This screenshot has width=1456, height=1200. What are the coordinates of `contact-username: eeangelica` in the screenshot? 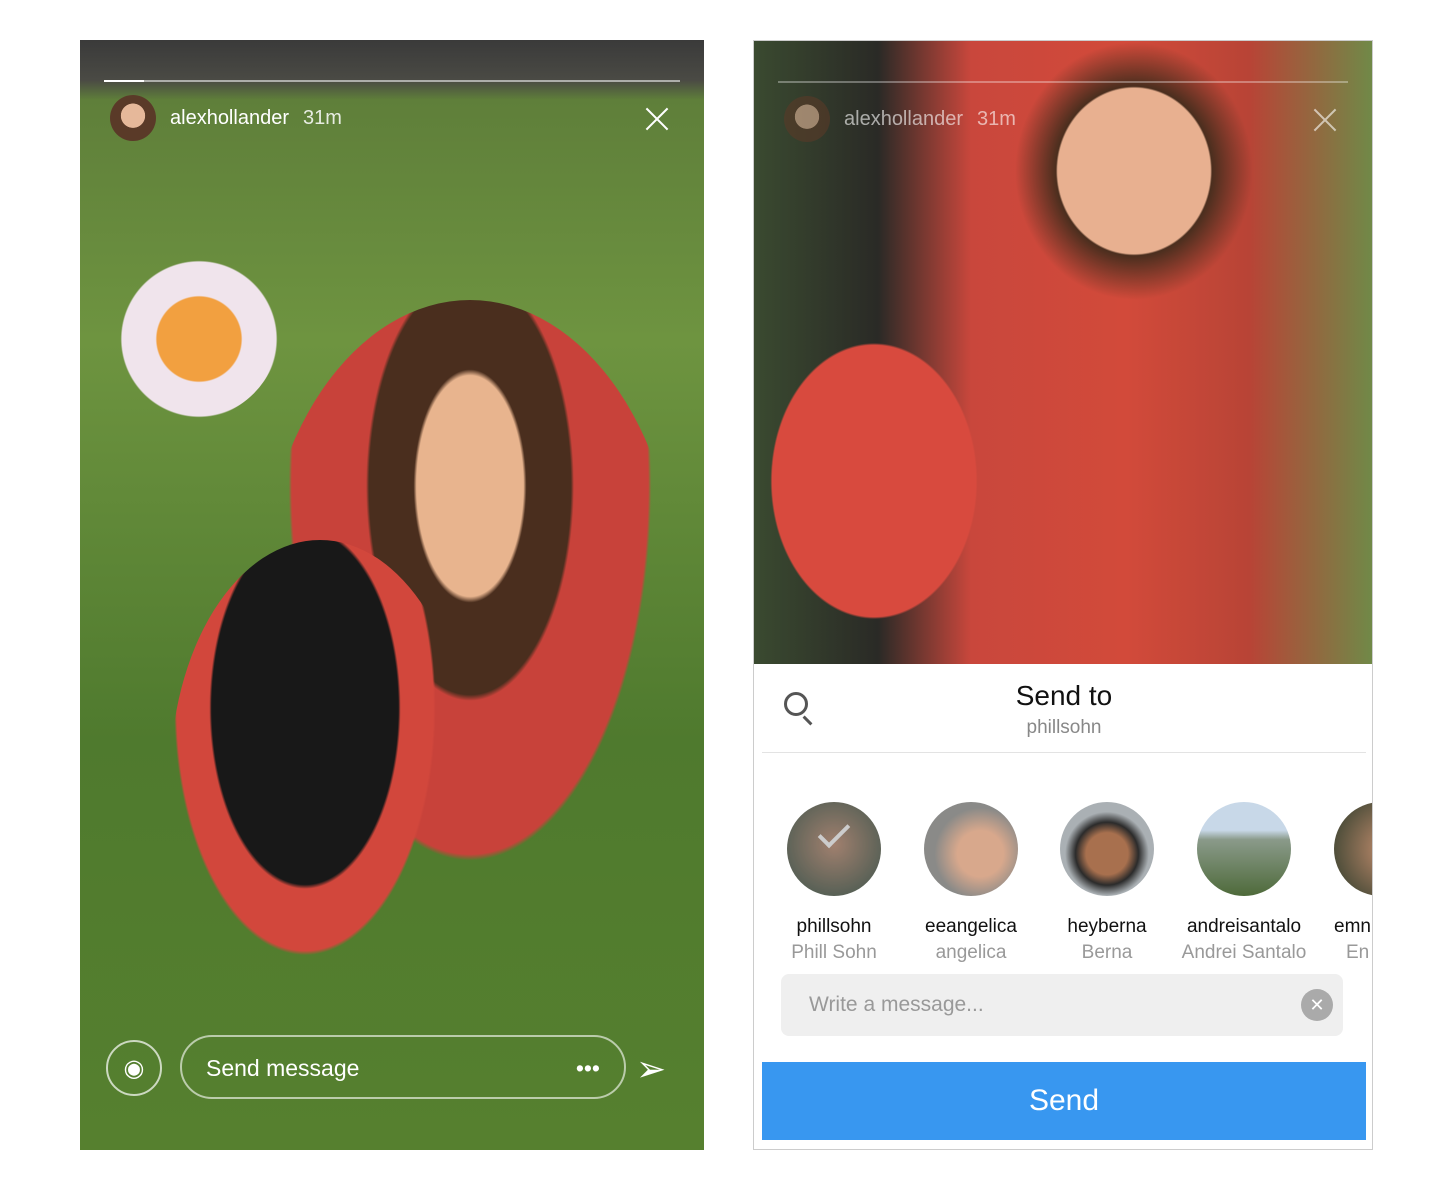 It's located at (971, 926).